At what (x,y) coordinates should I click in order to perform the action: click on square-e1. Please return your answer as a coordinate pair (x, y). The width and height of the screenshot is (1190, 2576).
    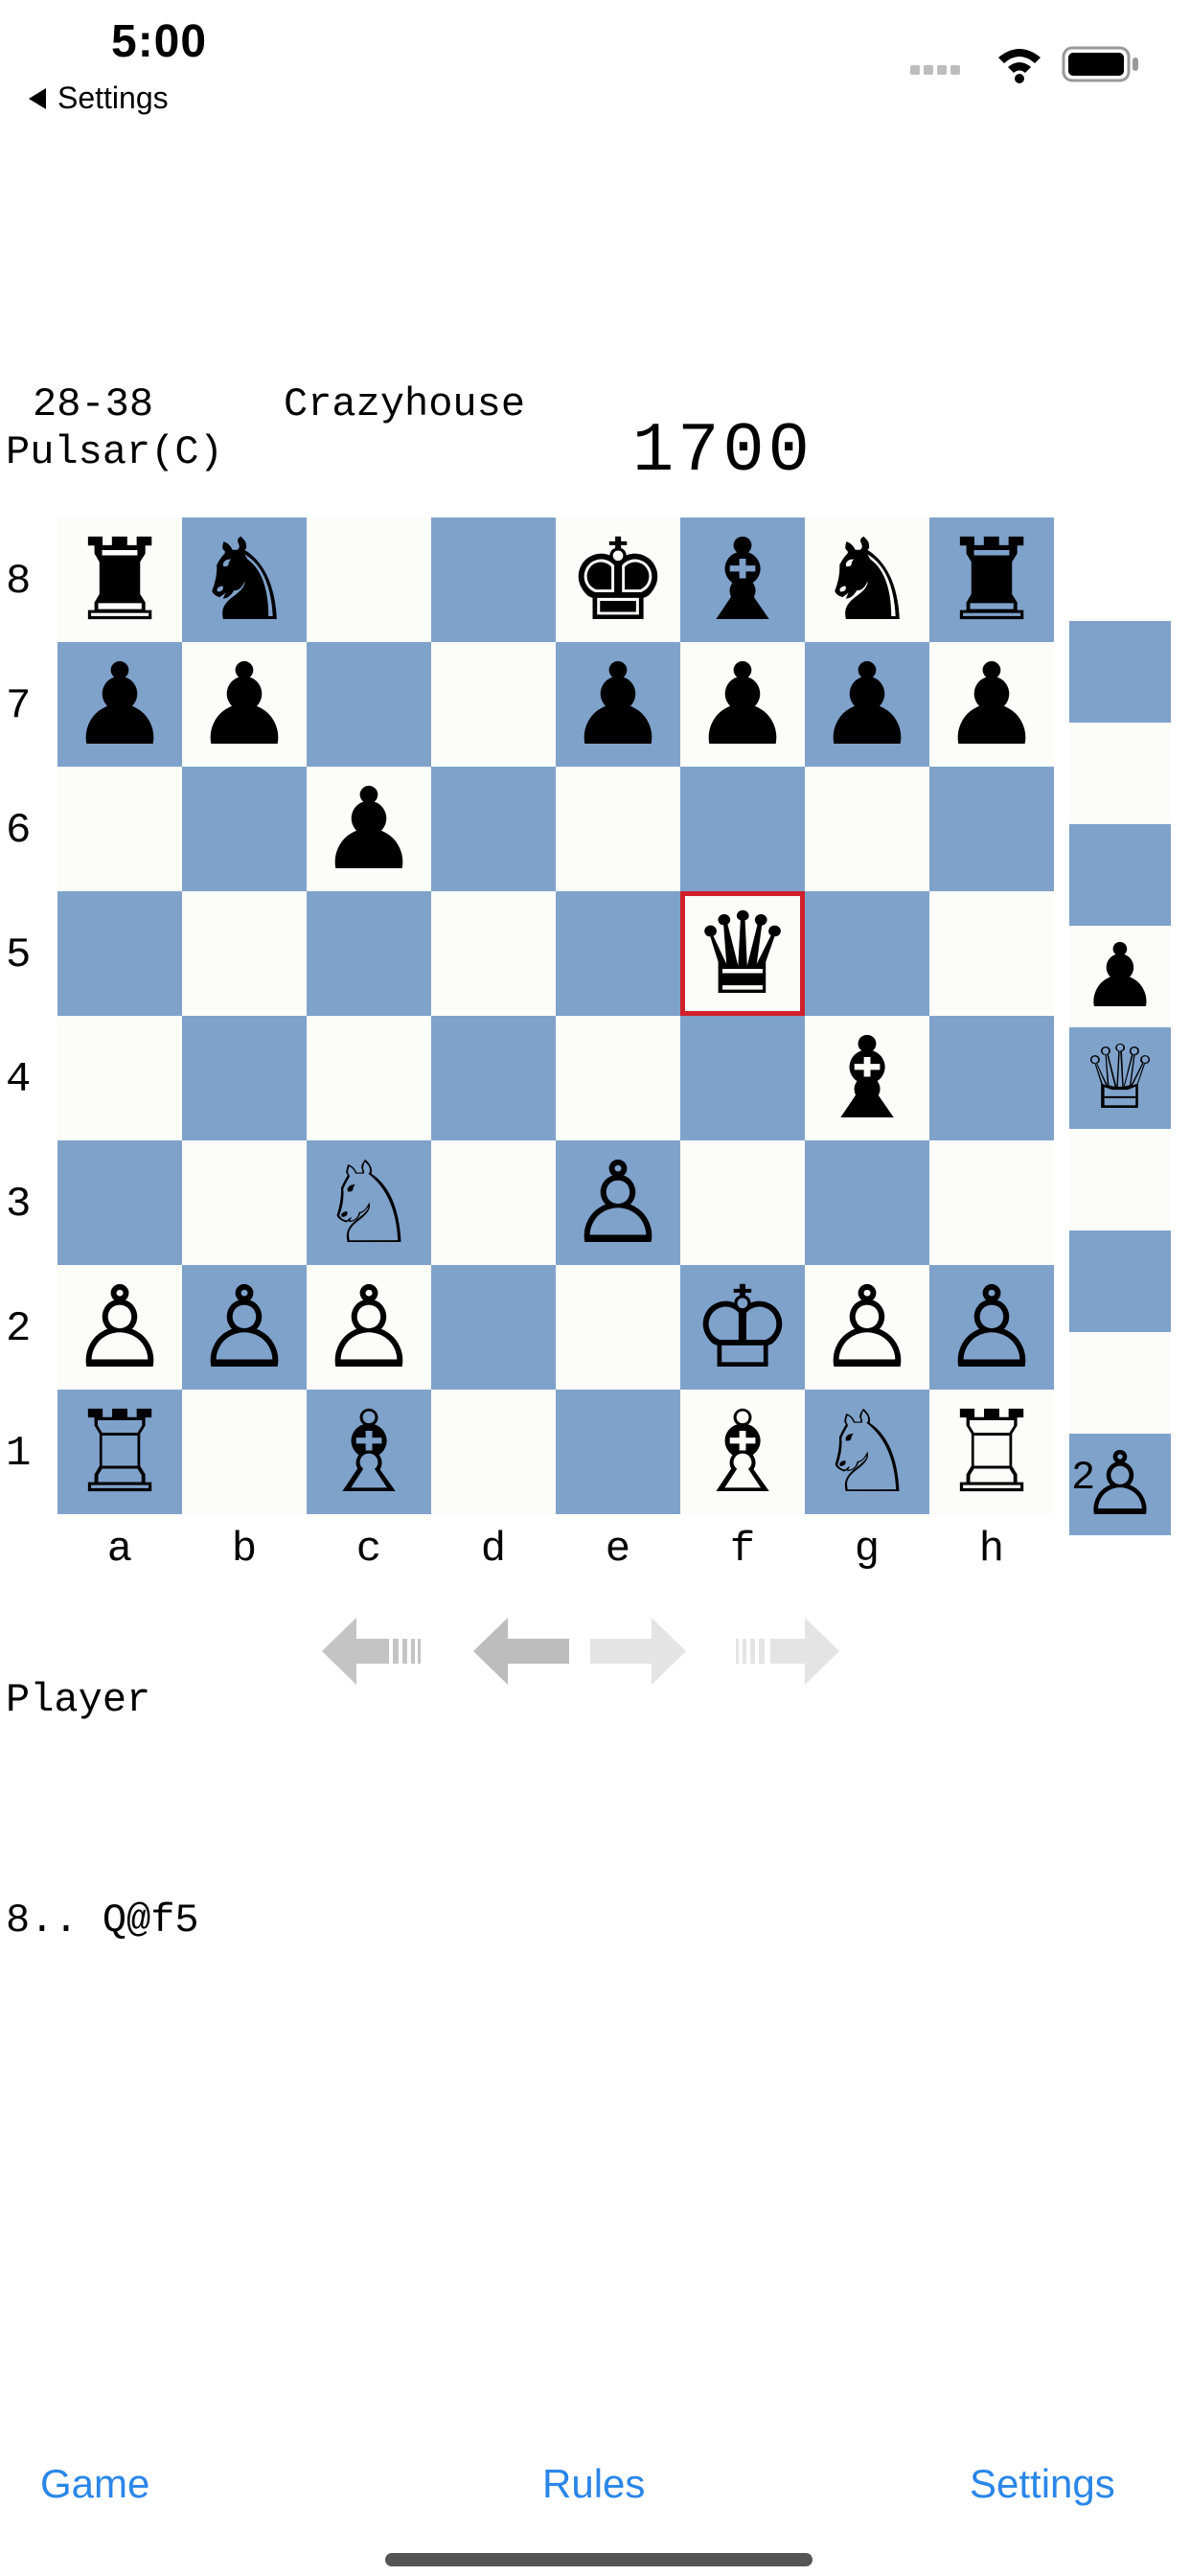
    Looking at the image, I should click on (618, 1452).